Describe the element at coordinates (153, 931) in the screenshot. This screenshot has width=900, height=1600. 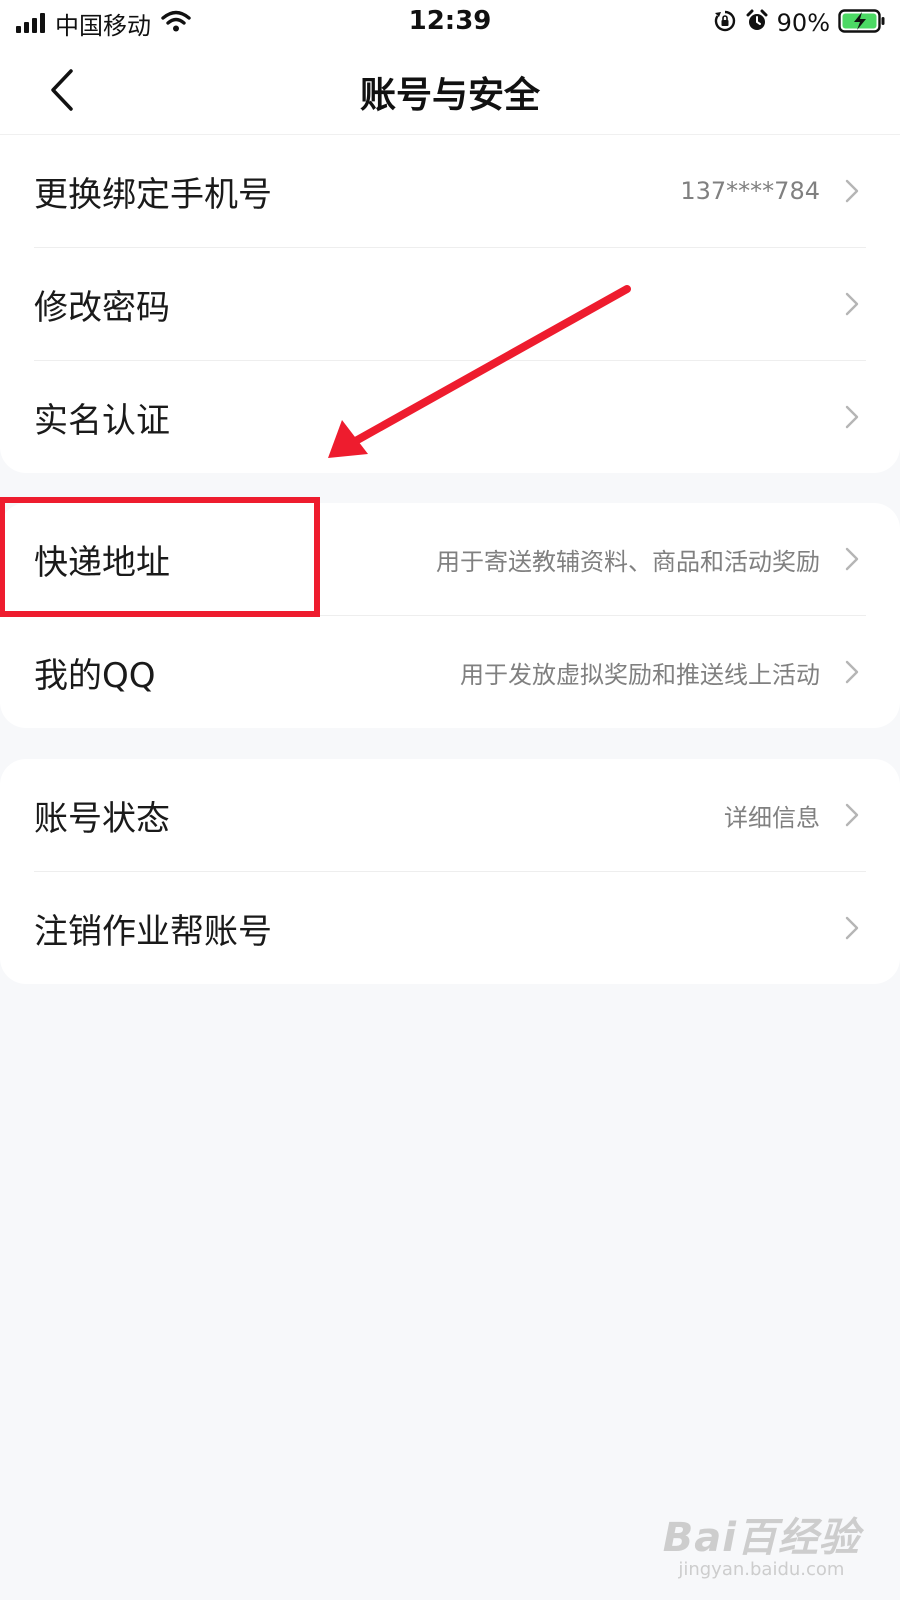
I see `row-label: 注销作业帮账号` at that location.